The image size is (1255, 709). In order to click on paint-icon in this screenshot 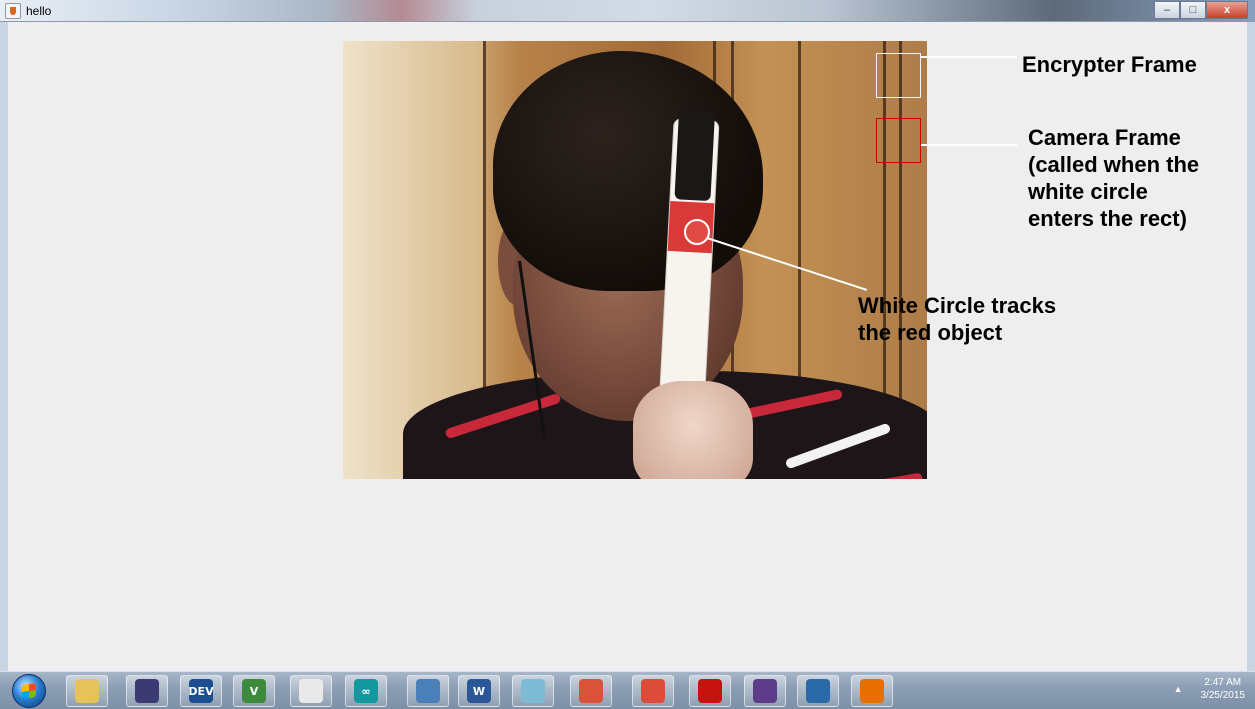, I will do `click(591, 691)`.